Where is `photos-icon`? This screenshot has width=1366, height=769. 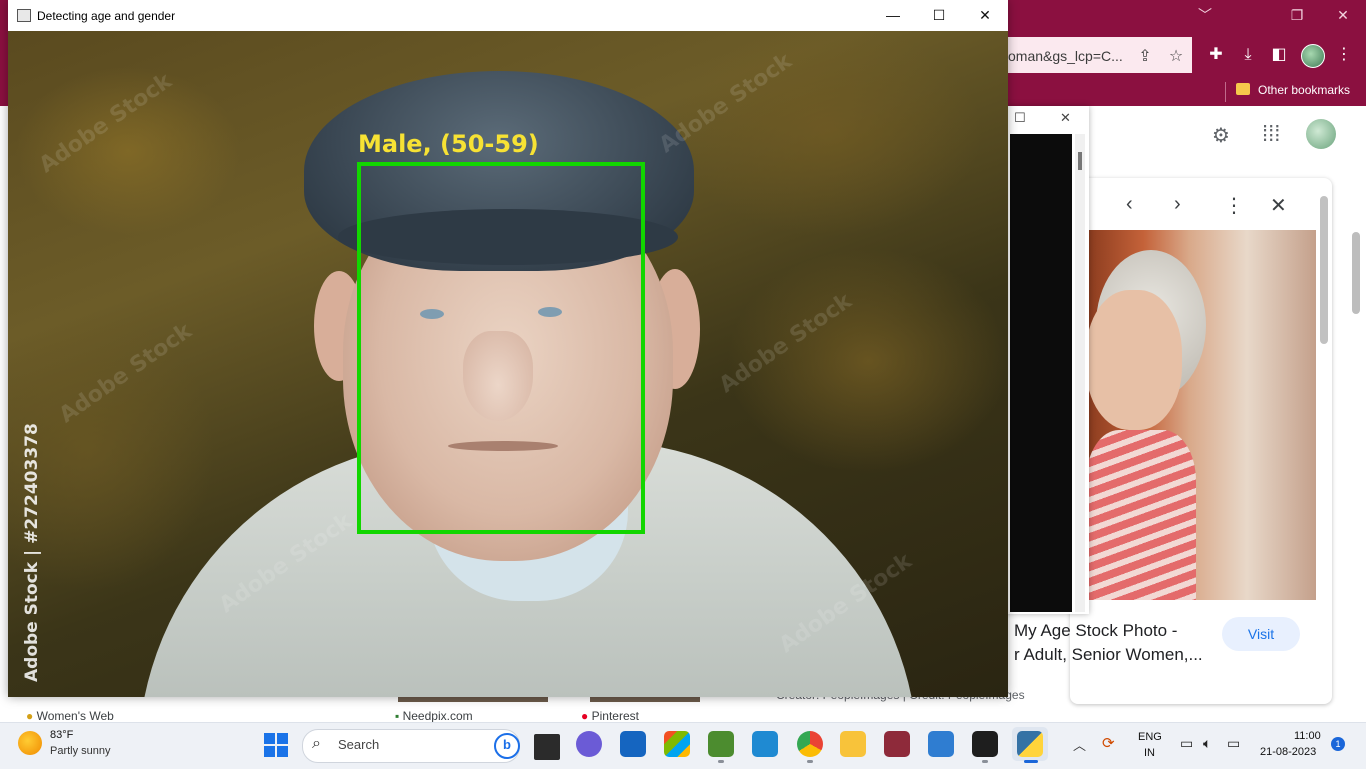 photos-icon is located at coordinates (941, 744).